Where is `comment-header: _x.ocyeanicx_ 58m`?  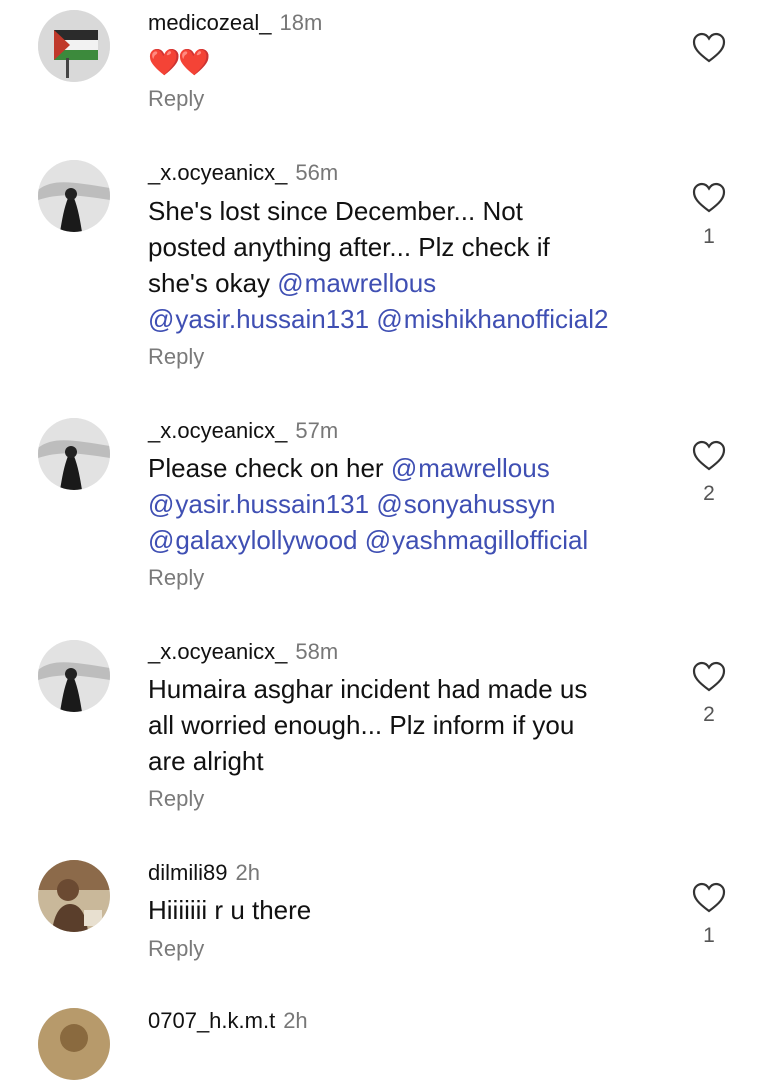
comment-header: _x.ocyeanicx_ 58m is located at coordinates (243, 652).